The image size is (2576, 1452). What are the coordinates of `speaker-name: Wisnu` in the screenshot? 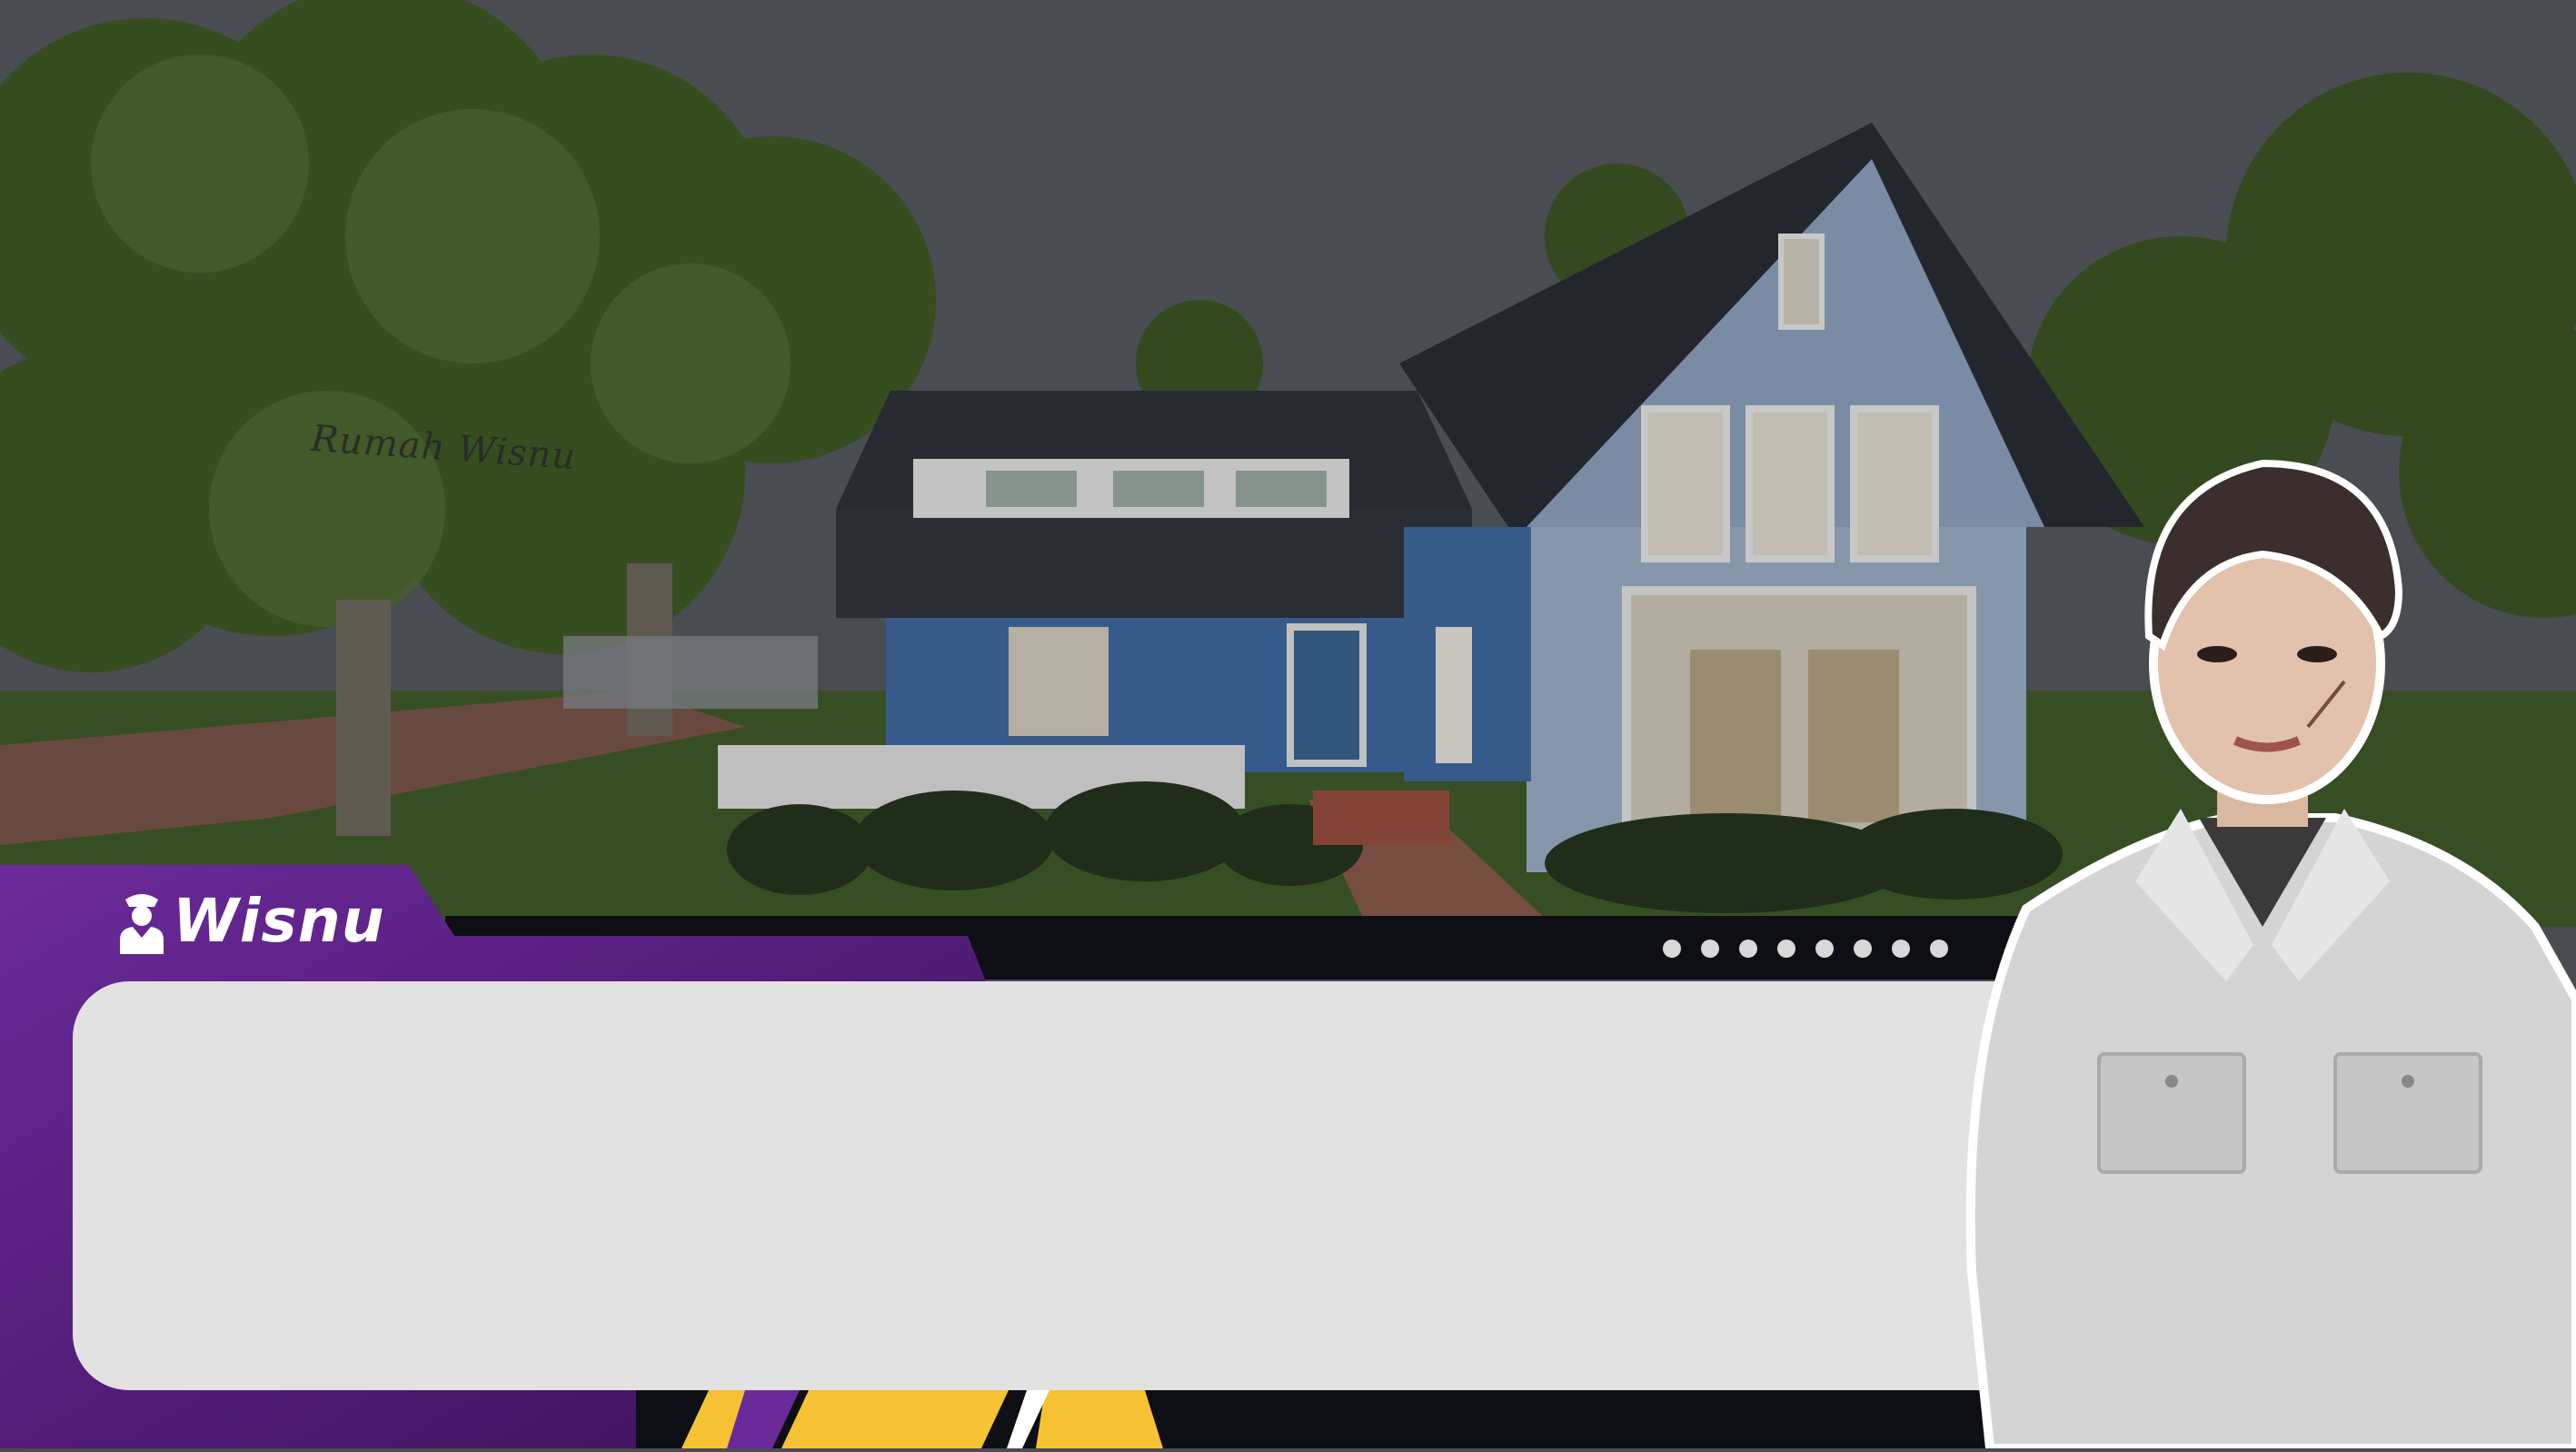 It's located at (279, 921).